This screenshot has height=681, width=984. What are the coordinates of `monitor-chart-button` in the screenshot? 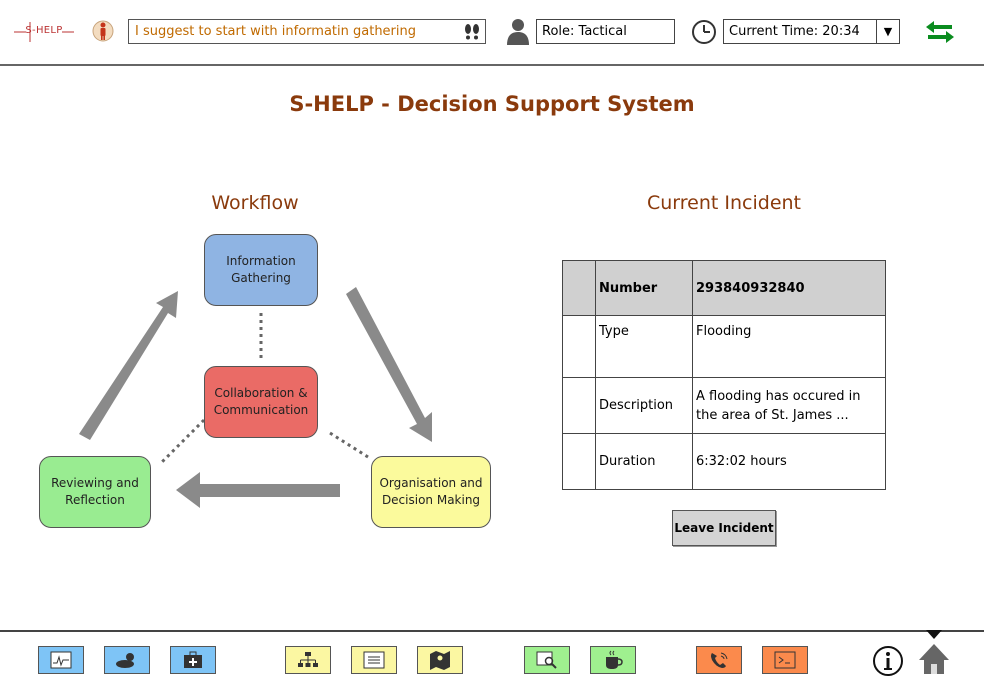 It's located at (61, 660).